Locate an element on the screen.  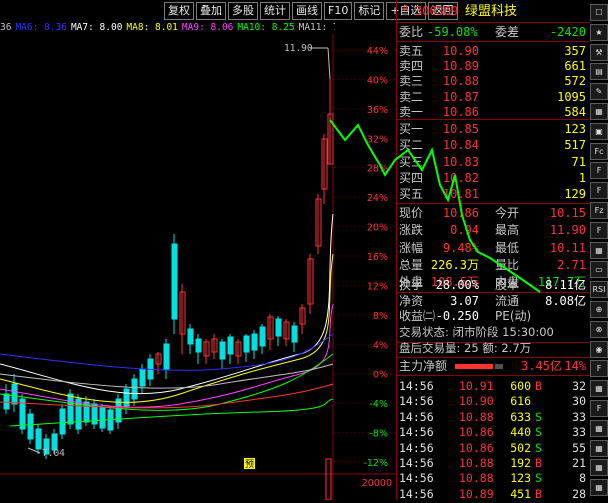
forecast-marker-label: 预 is located at coordinates (249, 464).